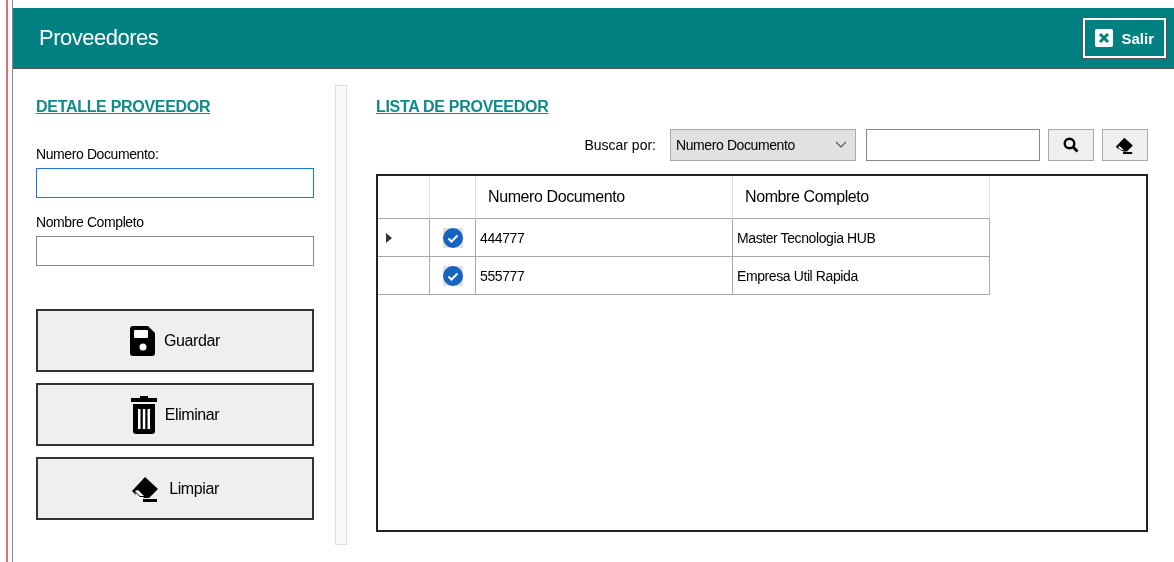 This screenshot has height=562, width=1174. I want to click on search-label: Buscar por:, so click(620, 145).